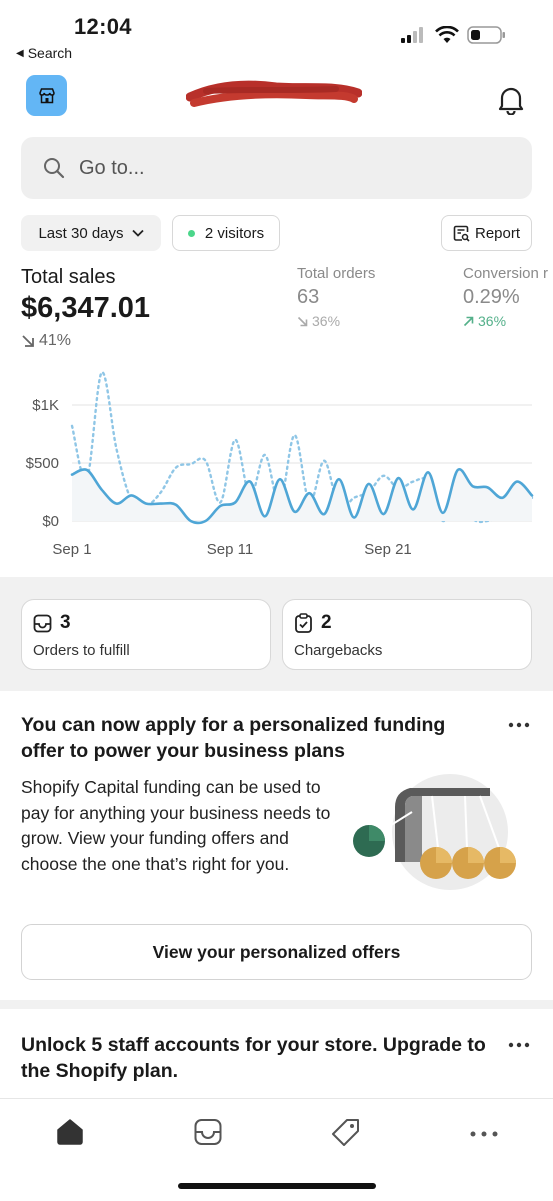 Image resolution: width=553 pixels, height=1201 pixels. I want to click on chart-x-tick-label: Sep 11, so click(230, 549).